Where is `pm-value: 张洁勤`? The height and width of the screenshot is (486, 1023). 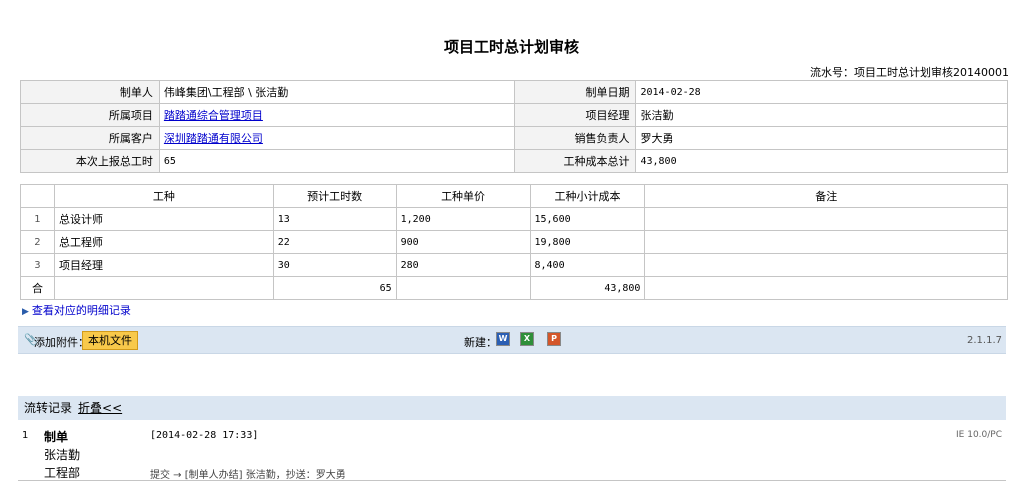
pm-value: 张洁勤 is located at coordinates (821, 115).